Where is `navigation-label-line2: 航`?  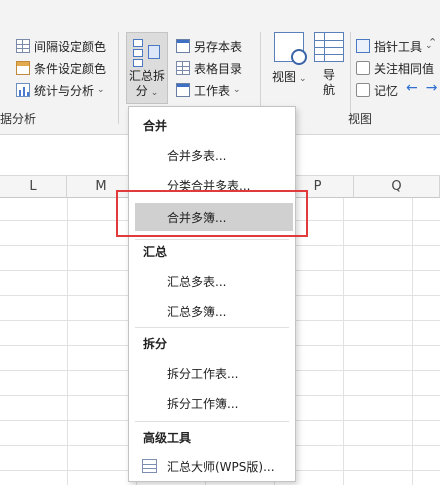
navigation-label-line2: 航 is located at coordinates (328, 90).